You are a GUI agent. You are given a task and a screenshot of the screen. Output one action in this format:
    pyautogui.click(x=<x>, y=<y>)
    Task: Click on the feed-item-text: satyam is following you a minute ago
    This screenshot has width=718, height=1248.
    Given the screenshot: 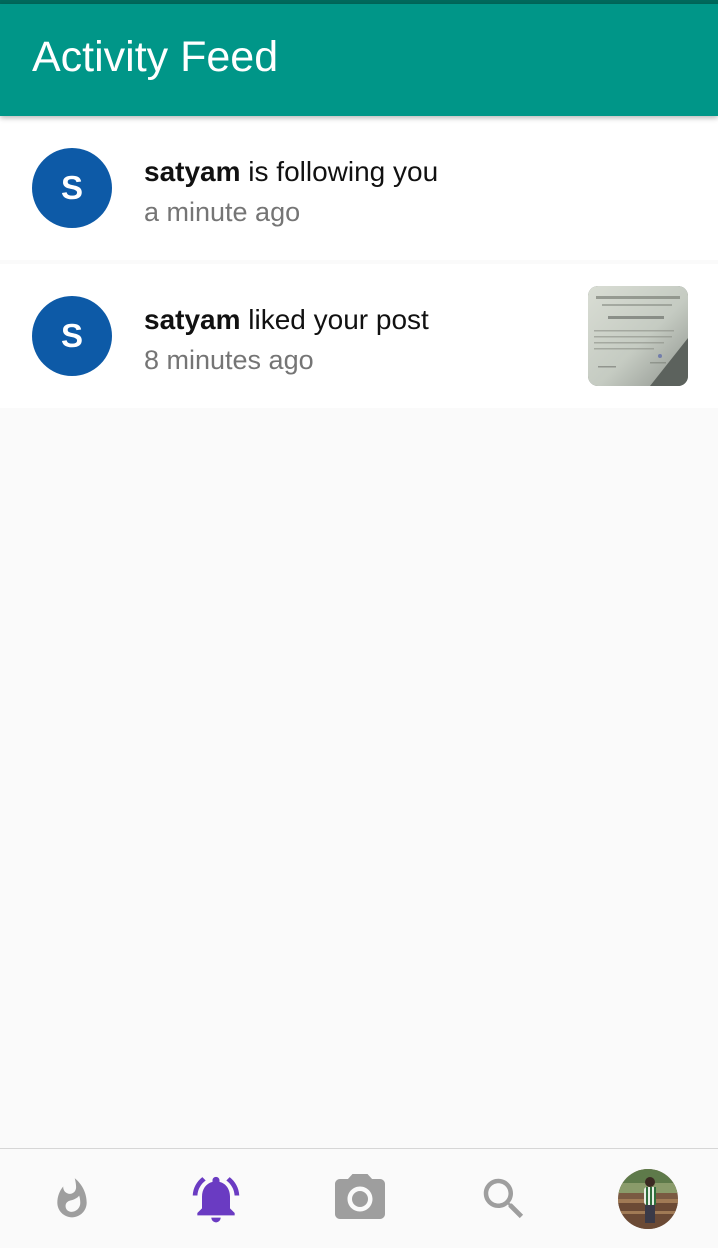 What is the action you would take?
    pyautogui.click(x=291, y=192)
    